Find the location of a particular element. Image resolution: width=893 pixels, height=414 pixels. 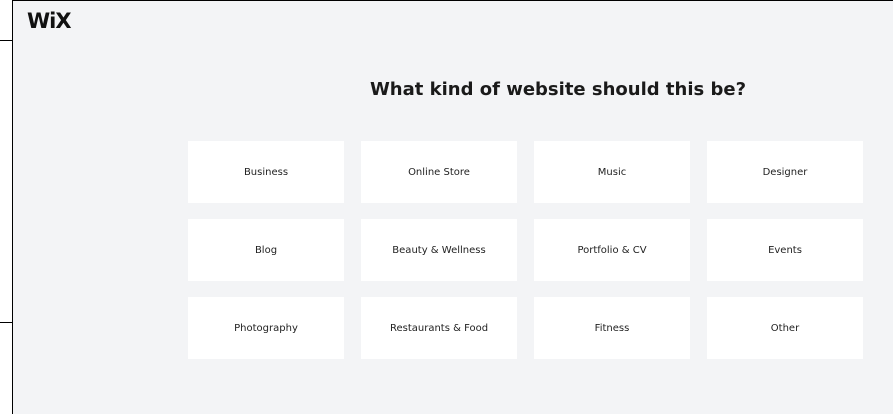

category-tile-portfolio-cv: Portfolio & CV is located at coordinates (612, 250).